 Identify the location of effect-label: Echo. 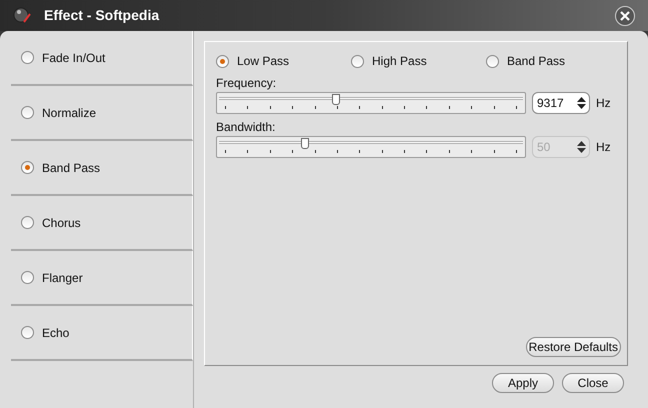
(56, 333).